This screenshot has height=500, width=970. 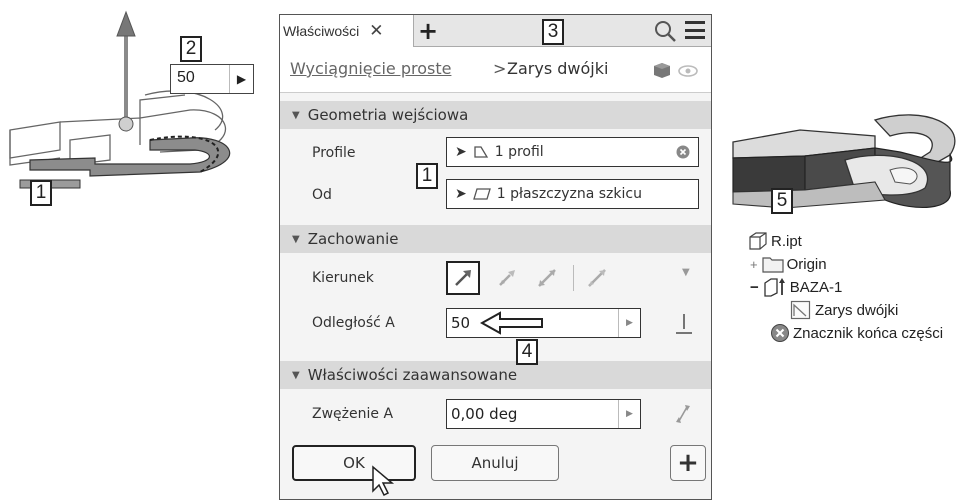 I want to click on from-label: Od, so click(x=322, y=195).